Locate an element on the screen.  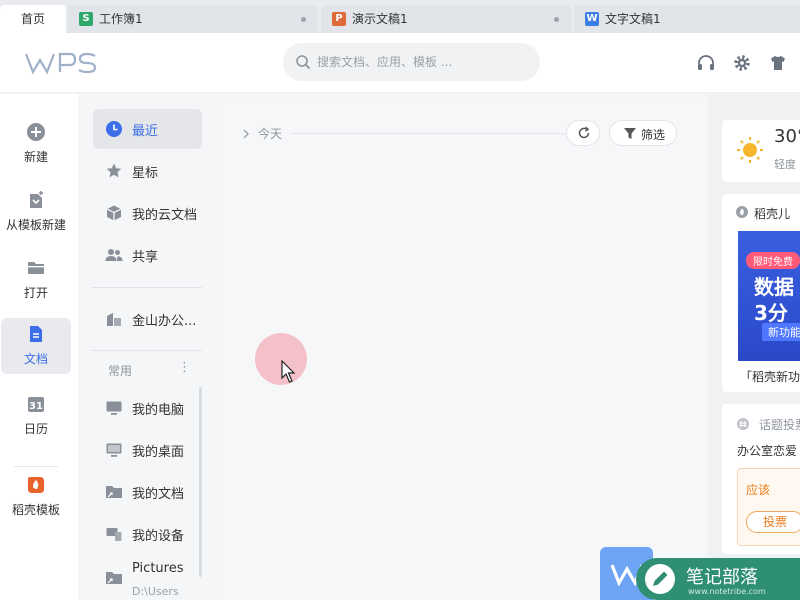
nav-shared-label: 共享 is located at coordinates (145, 257).